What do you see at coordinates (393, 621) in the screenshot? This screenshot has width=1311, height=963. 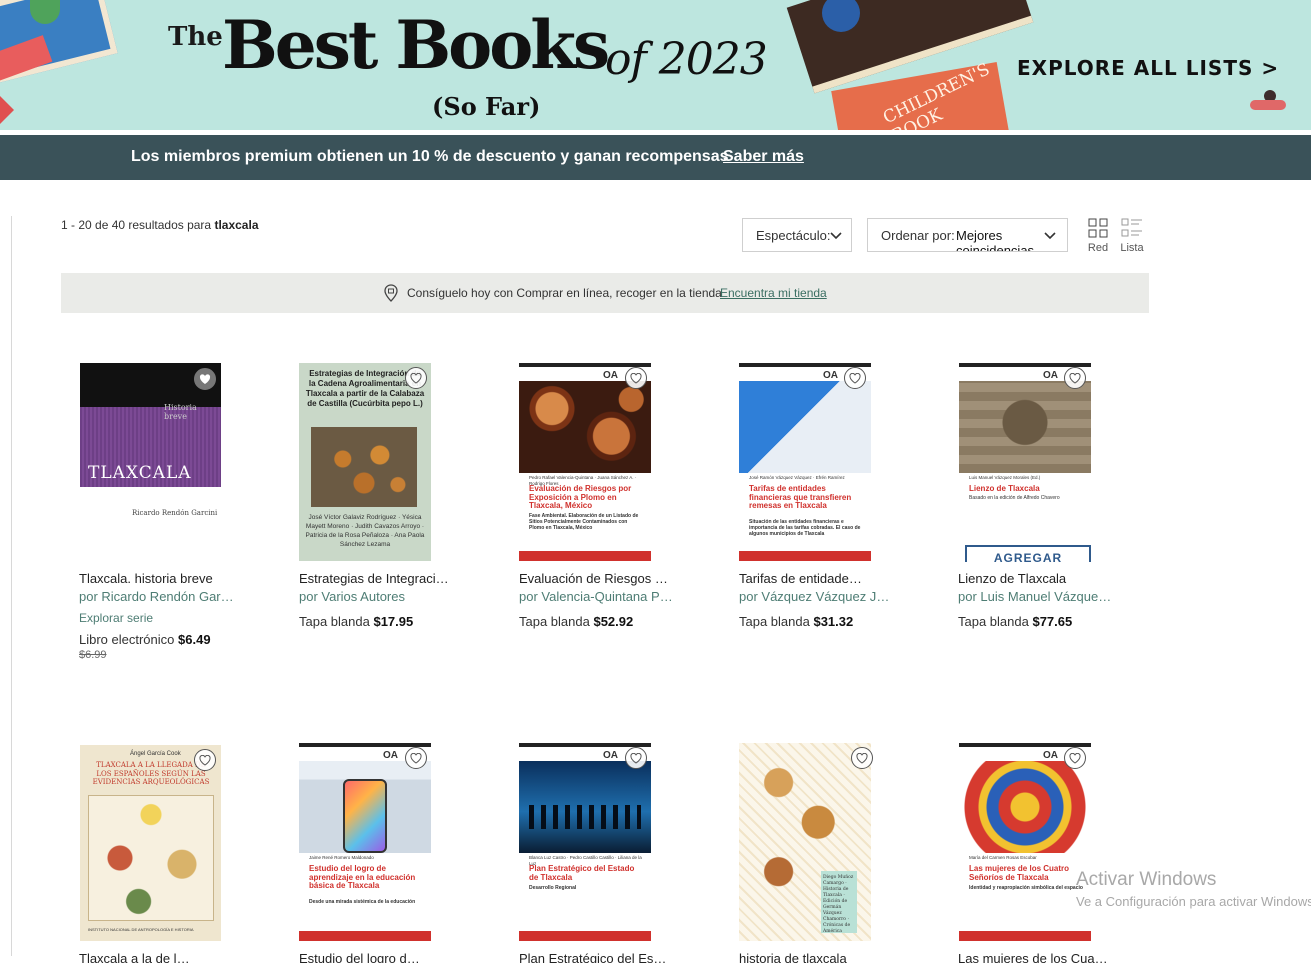 I see `price-value: $17.95` at bounding box center [393, 621].